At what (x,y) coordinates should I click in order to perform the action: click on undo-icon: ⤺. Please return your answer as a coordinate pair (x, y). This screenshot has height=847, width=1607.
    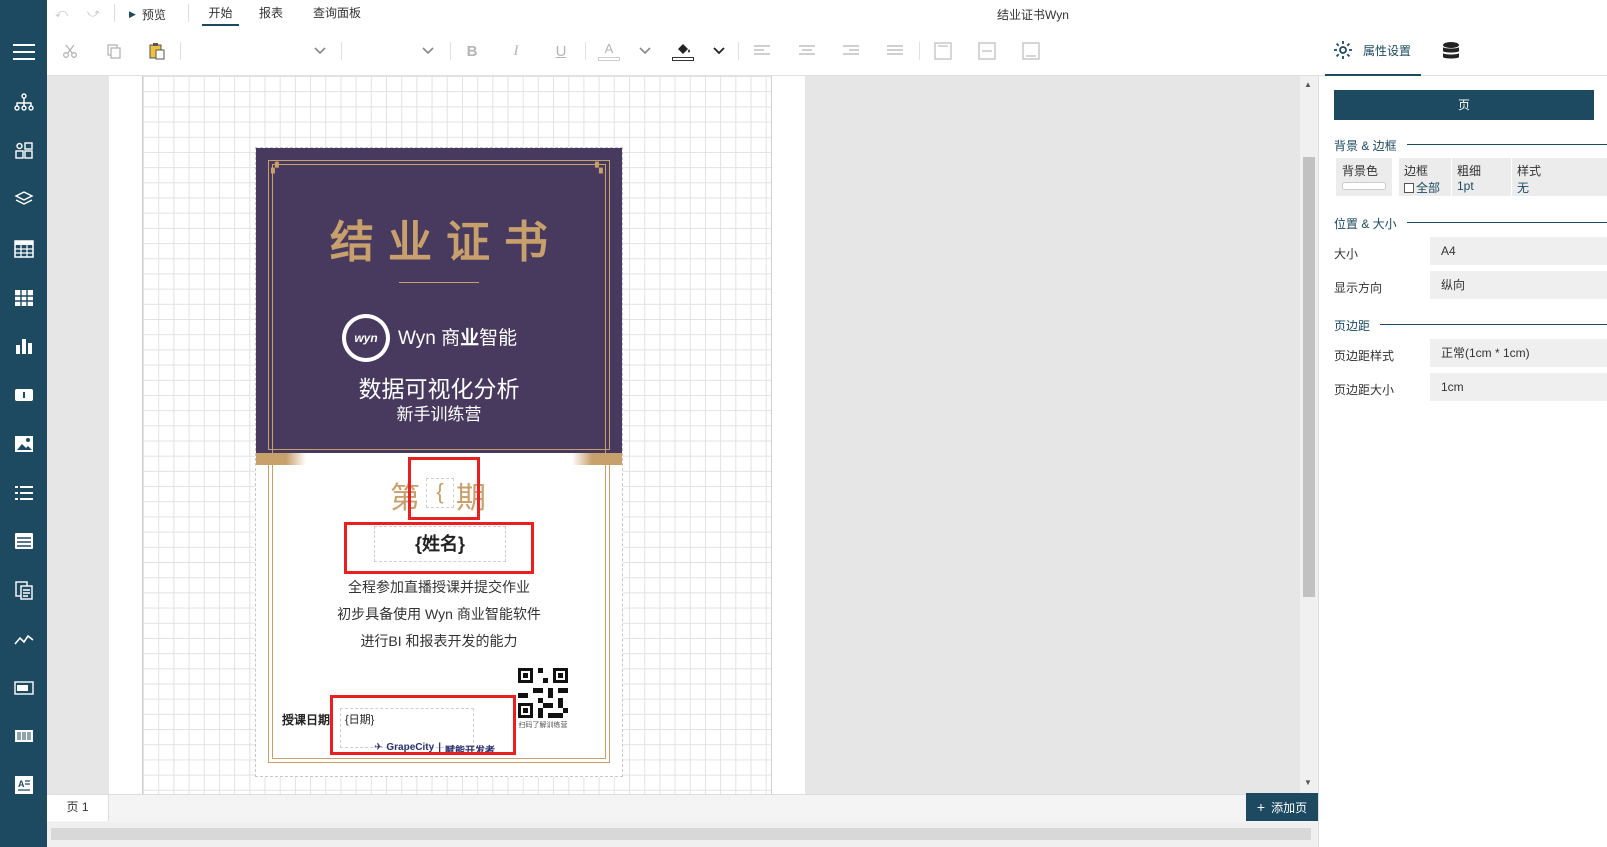
    Looking at the image, I should click on (61, 13).